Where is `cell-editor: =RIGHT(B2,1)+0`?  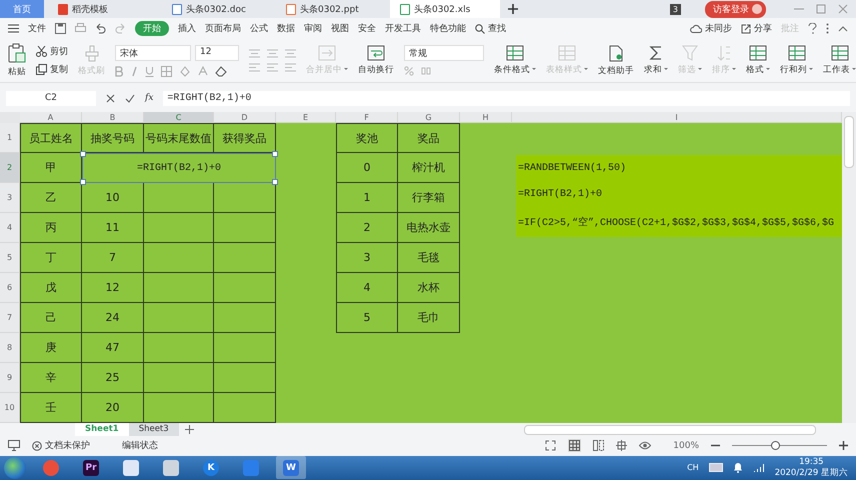
cell-editor: =RIGHT(B2,1)+0 is located at coordinates (179, 168).